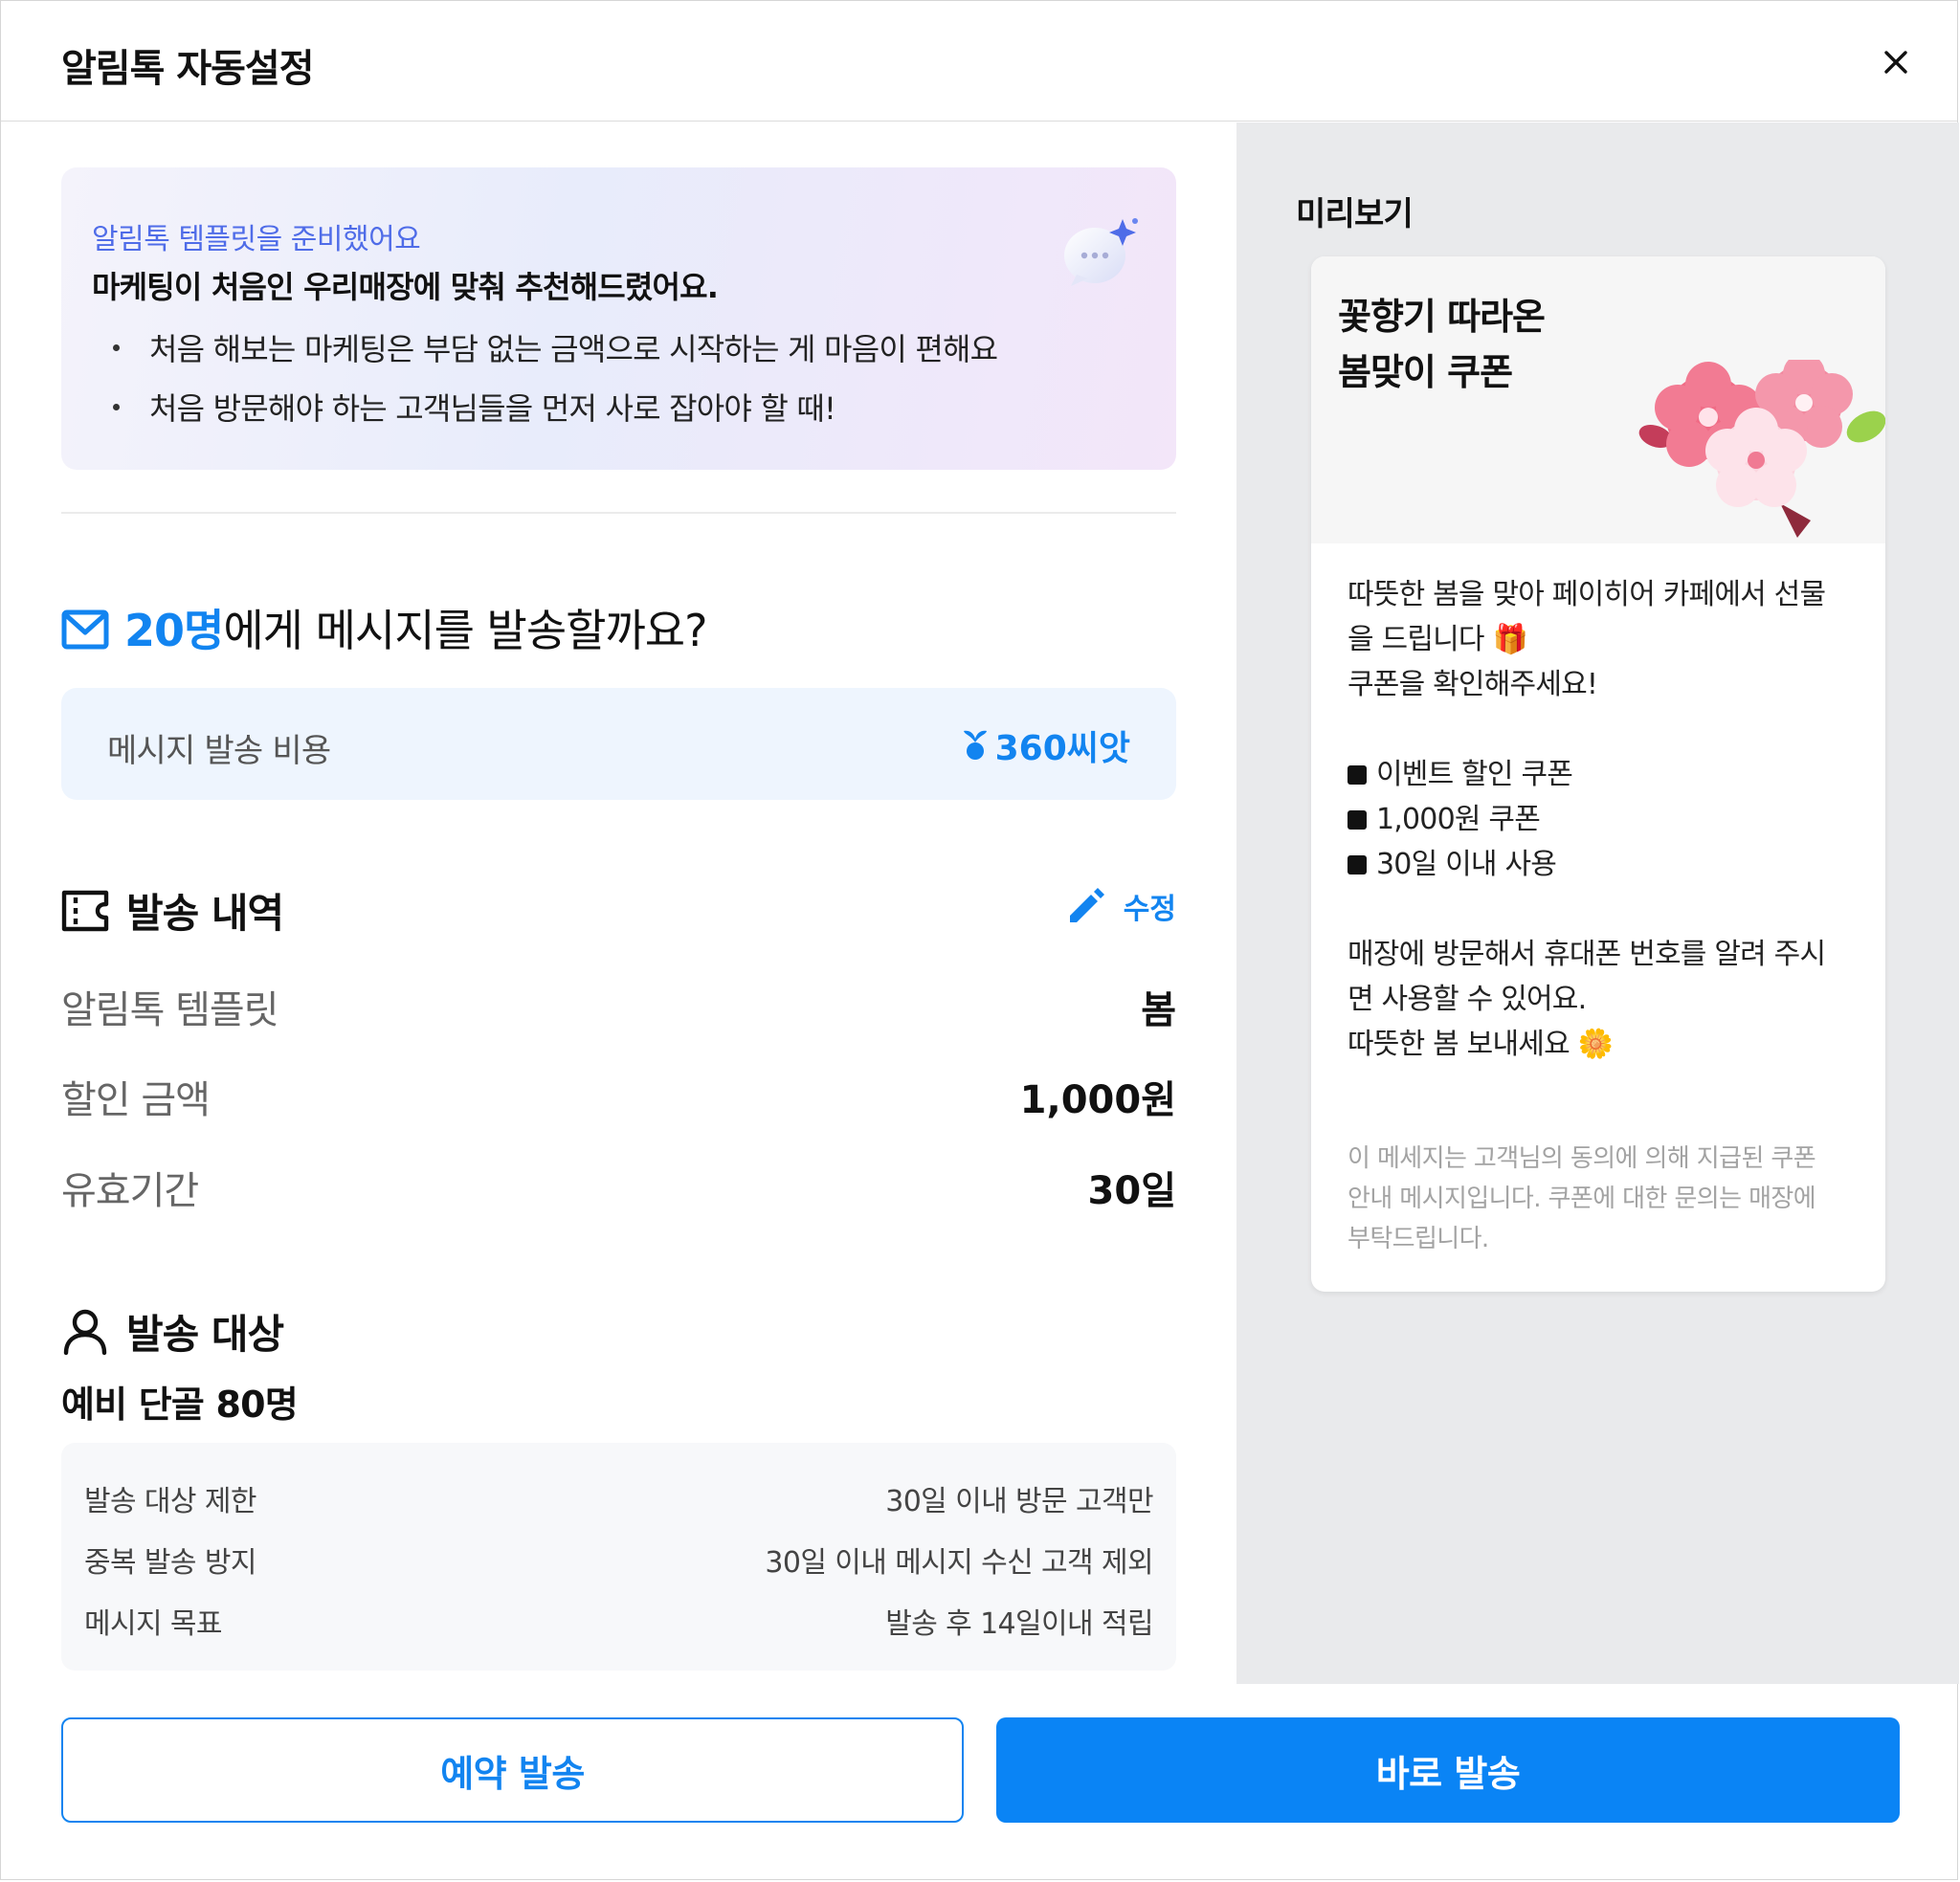 Image resolution: width=1960 pixels, height=1882 pixels. What do you see at coordinates (1473, 684) in the screenshot?
I see `card-text: 쿠폰을 확인해주세요!` at bounding box center [1473, 684].